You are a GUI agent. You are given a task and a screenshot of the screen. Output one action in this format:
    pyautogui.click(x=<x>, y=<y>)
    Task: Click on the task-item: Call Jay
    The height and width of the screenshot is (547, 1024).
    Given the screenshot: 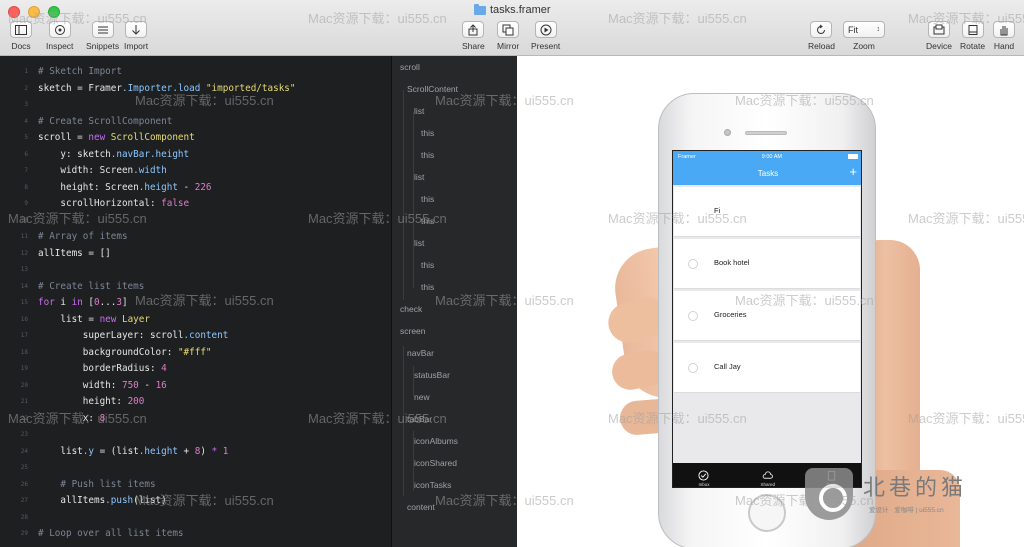 What is the action you would take?
    pyautogui.click(x=767, y=368)
    